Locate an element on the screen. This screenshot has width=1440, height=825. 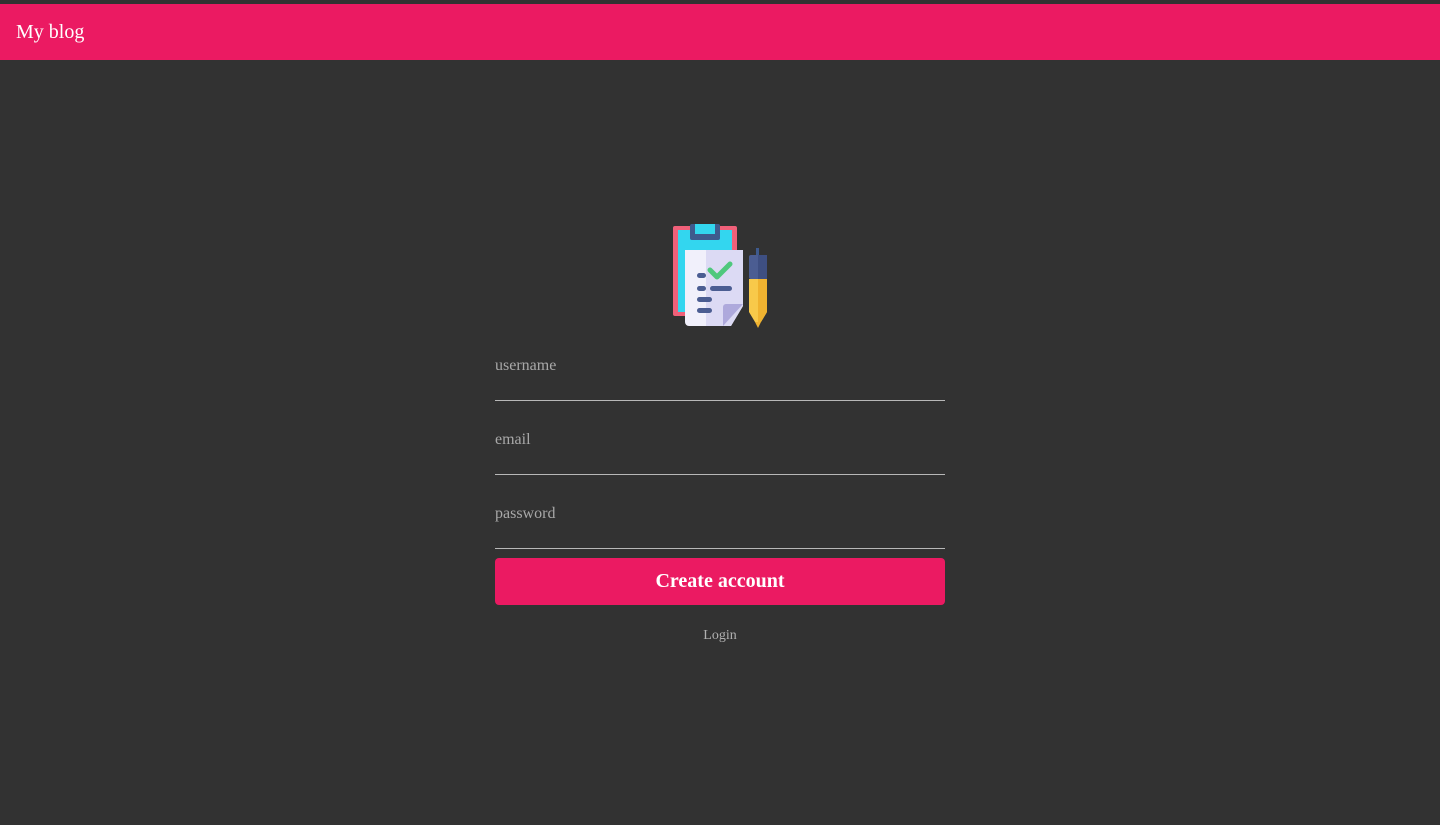
create-account-button: Create account is located at coordinates (720, 581).